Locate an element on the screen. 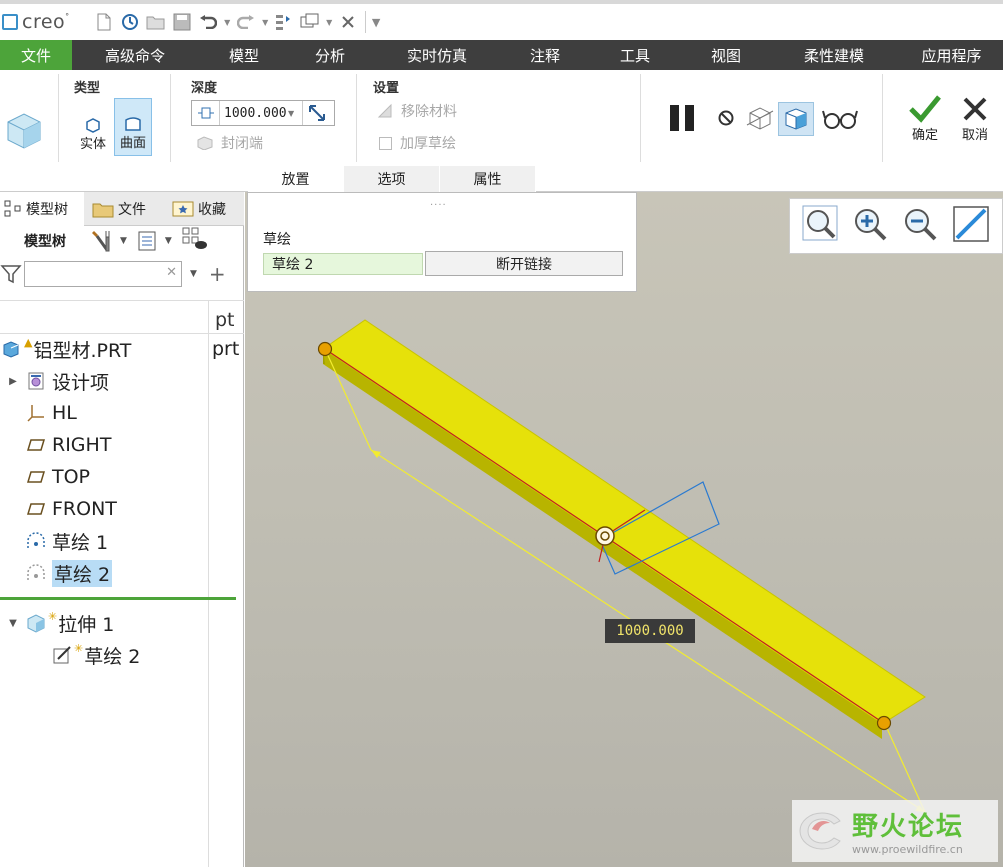  glasses-wire-icon is located at coordinates (760, 118).